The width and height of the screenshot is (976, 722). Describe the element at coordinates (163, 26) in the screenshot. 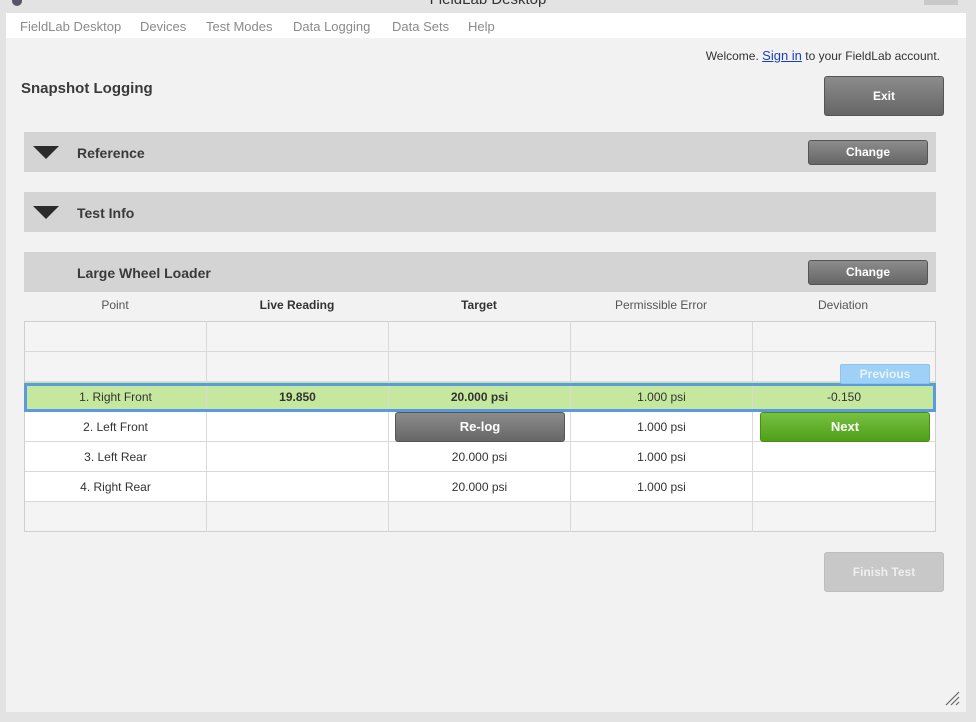

I see `menu-devices: Devices` at that location.